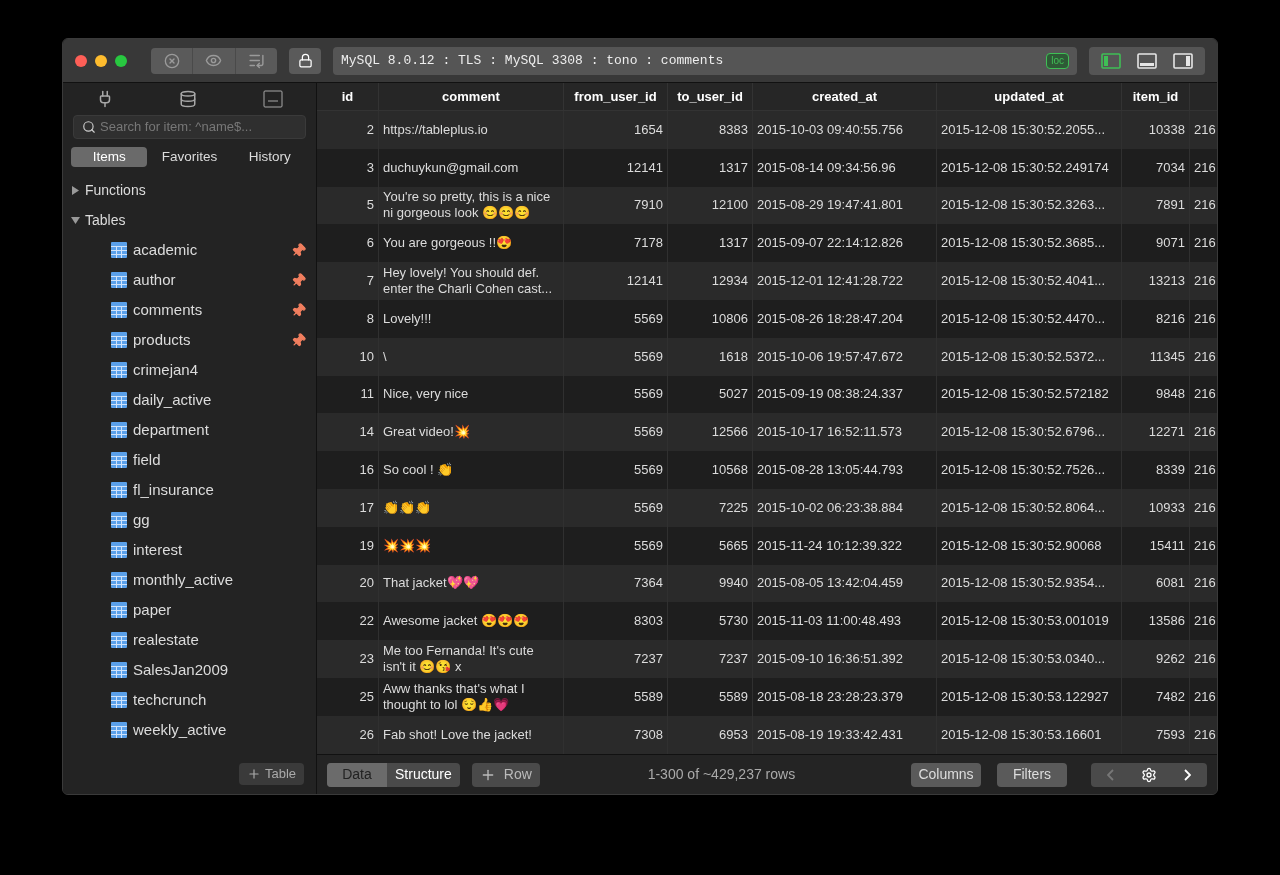 The width and height of the screenshot is (1280, 875). I want to click on table-cell: 2015-08-26 18:28:47.204, so click(845, 319).